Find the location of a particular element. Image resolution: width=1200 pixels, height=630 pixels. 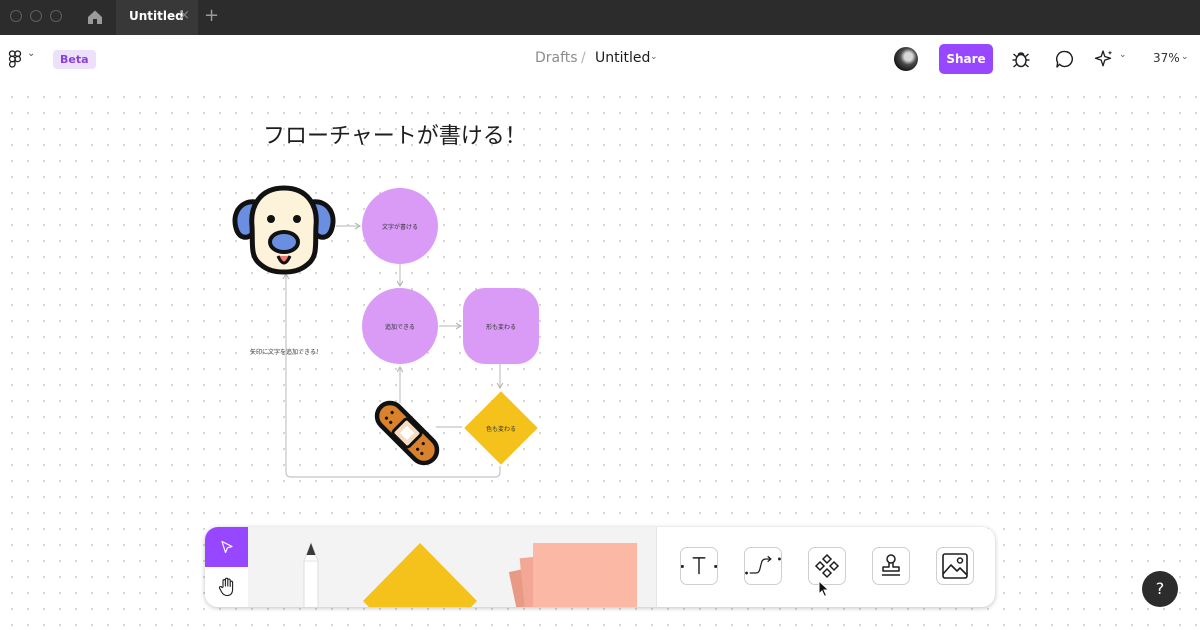

move-tool is located at coordinates (226, 547).